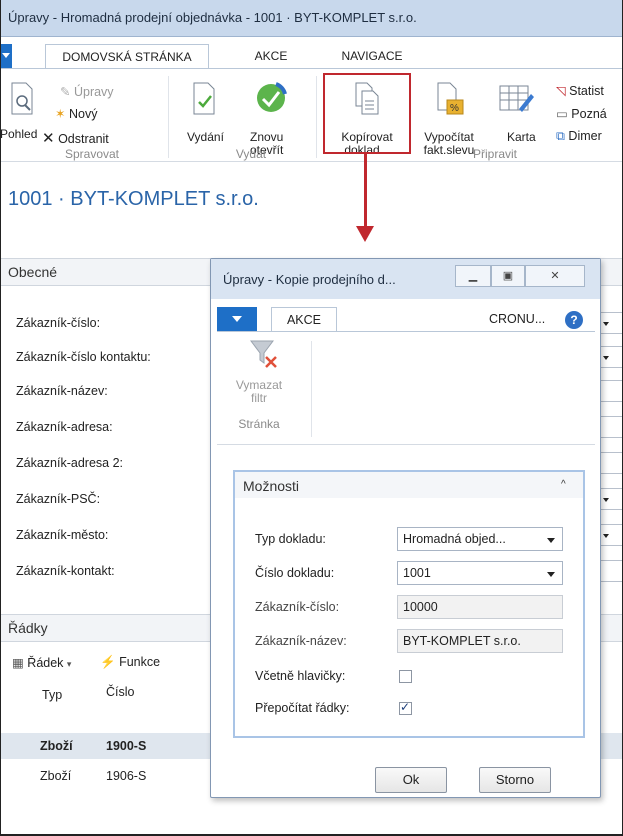 This screenshot has height=836, width=623. Describe the element at coordinates (237, 319) in the screenshot. I see `dialog-menu-button` at that location.